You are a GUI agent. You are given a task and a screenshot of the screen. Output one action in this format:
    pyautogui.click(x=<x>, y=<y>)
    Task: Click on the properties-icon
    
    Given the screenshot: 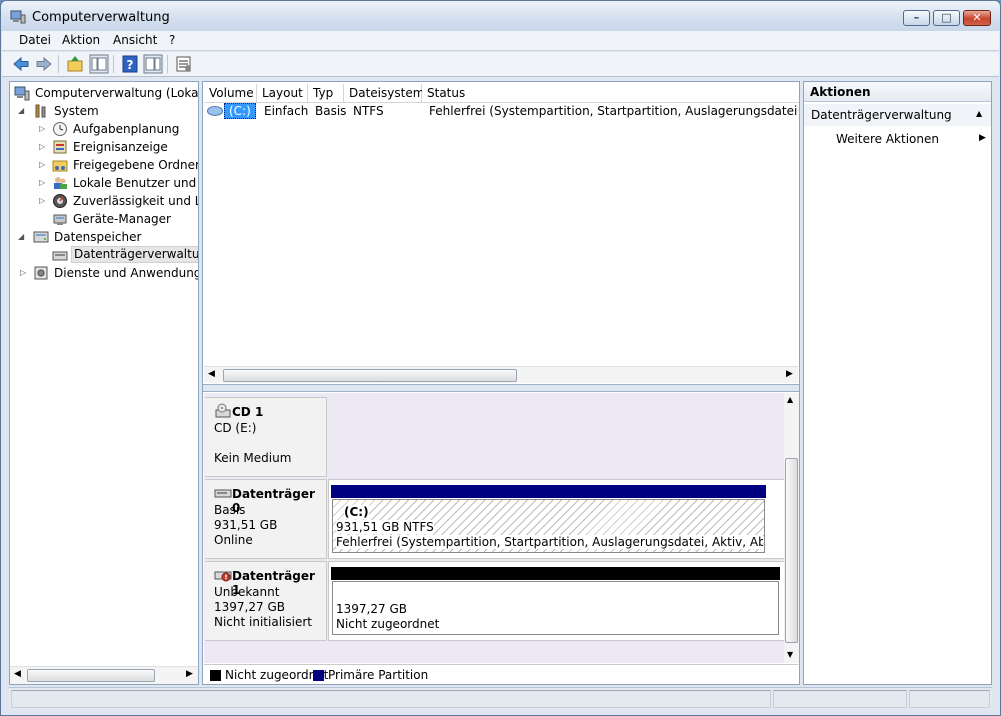 What is the action you would take?
    pyautogui.click(x=184, y=64)
    